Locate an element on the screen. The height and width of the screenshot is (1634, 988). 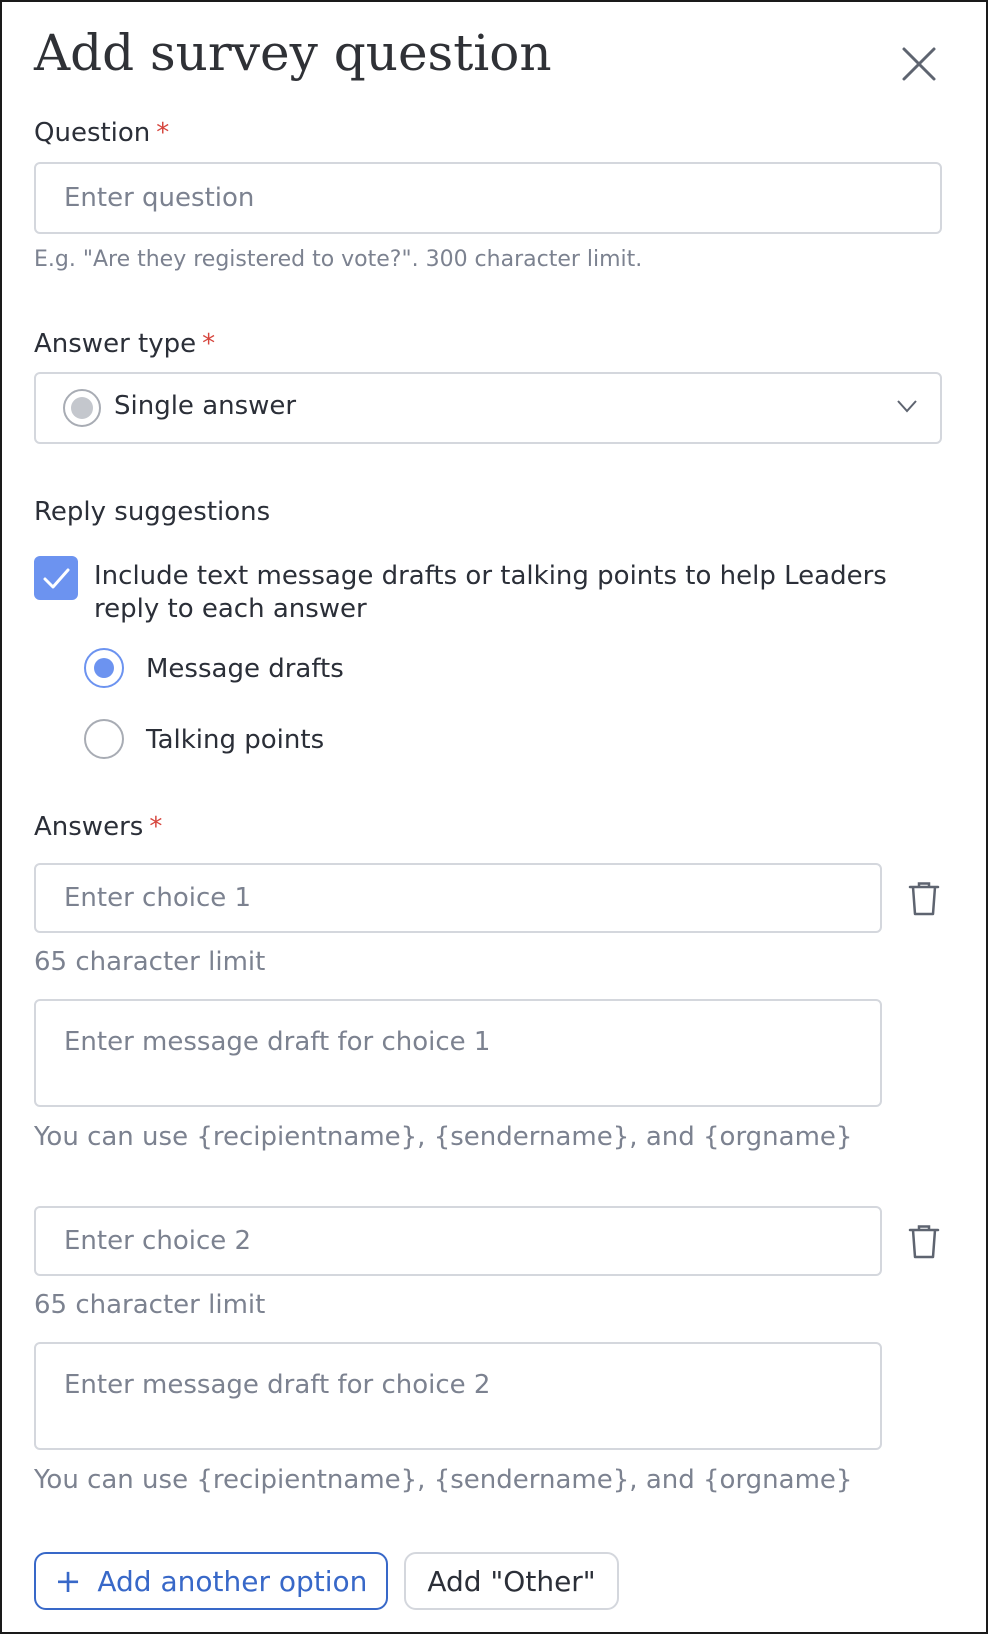
question-label: Question * is located at coordinates (101, 133).